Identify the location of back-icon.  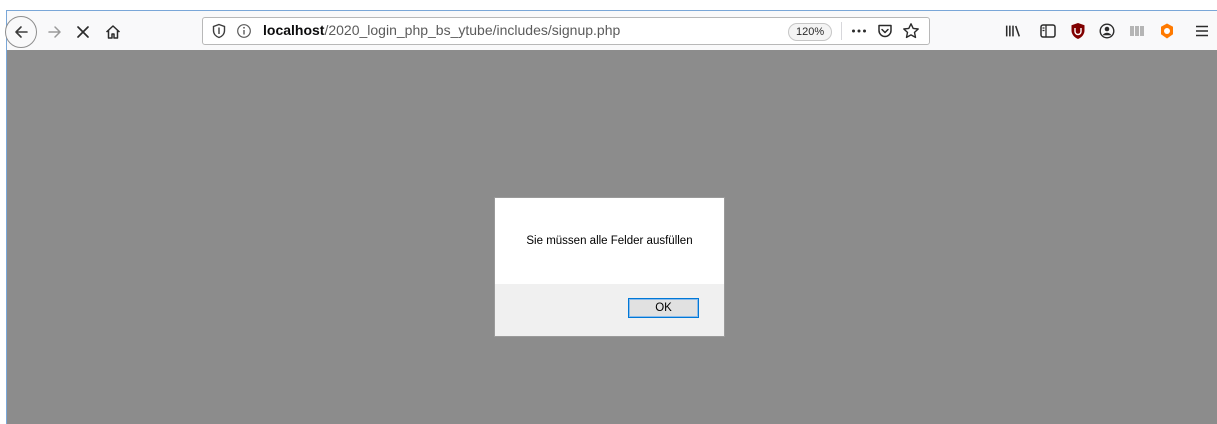
(21, 32).